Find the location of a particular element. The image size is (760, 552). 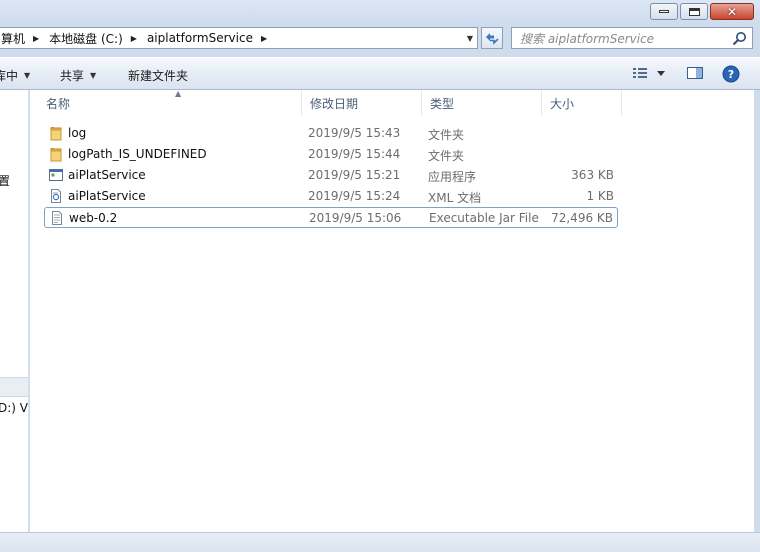

file-date: 2019/9/5 15:24 is located at coordinates (354, 196).